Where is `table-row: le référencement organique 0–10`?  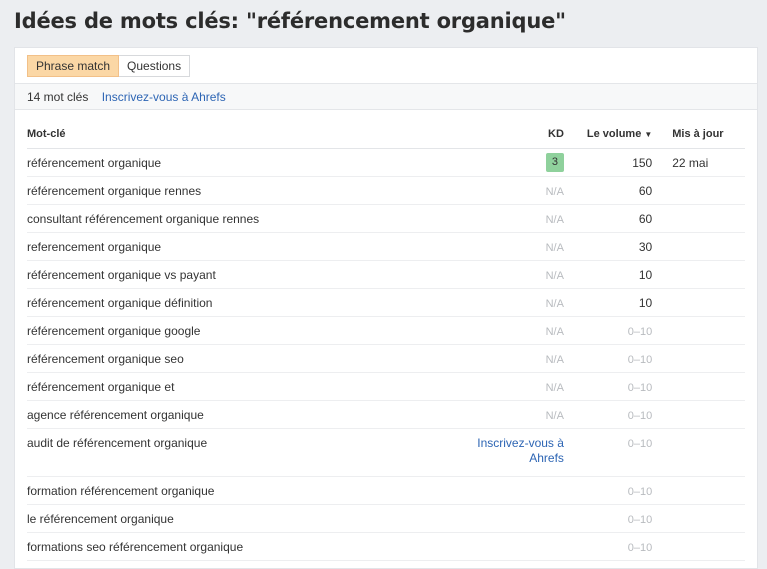
table-row: le référencement organique 0–10 is located at coordinates (386, 518).